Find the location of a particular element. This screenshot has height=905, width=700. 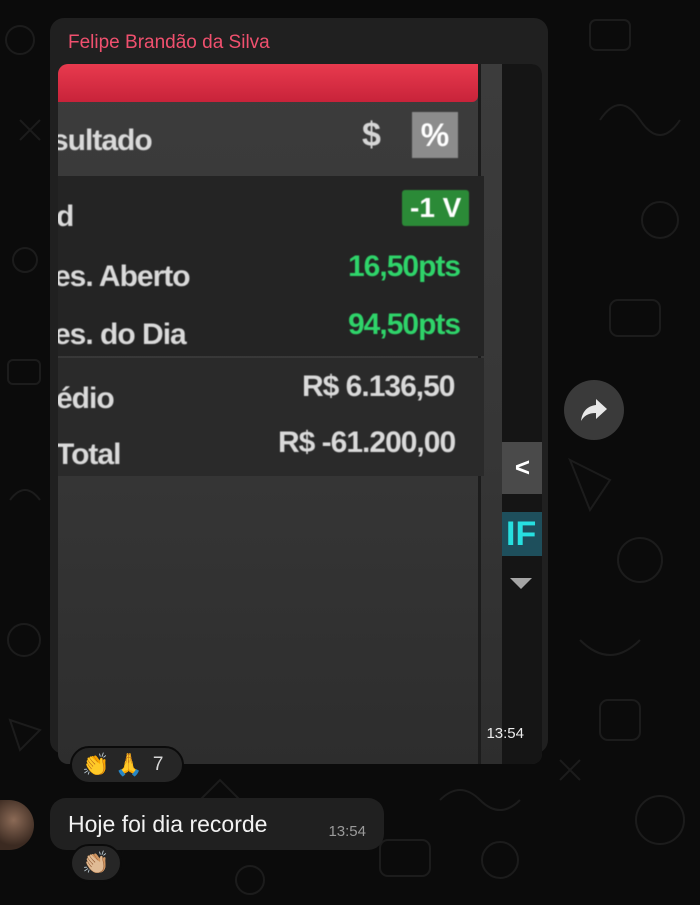

message-timestamp: 13:54 is located at coordinates (347, 831).